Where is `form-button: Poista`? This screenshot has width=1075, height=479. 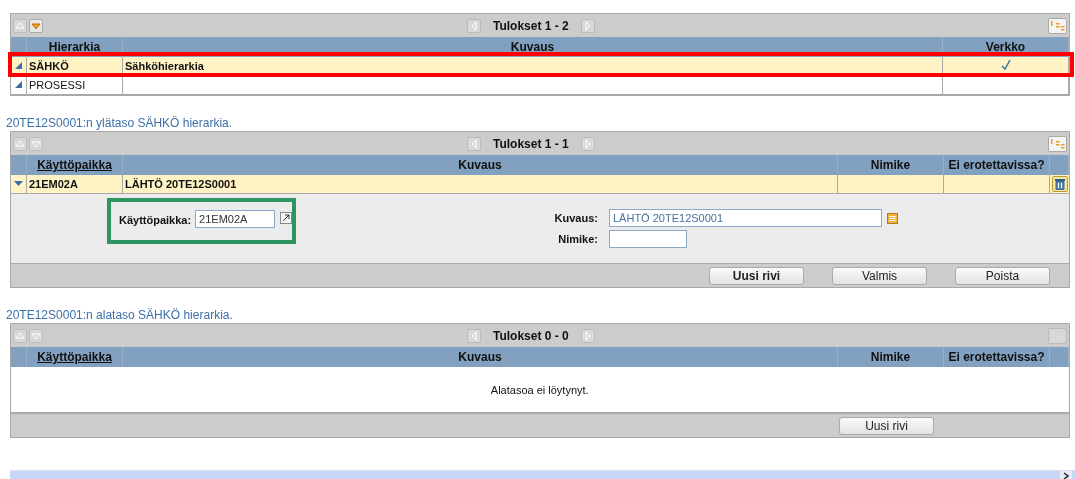 form-button: Poista is located at coordinates (1002, 275).